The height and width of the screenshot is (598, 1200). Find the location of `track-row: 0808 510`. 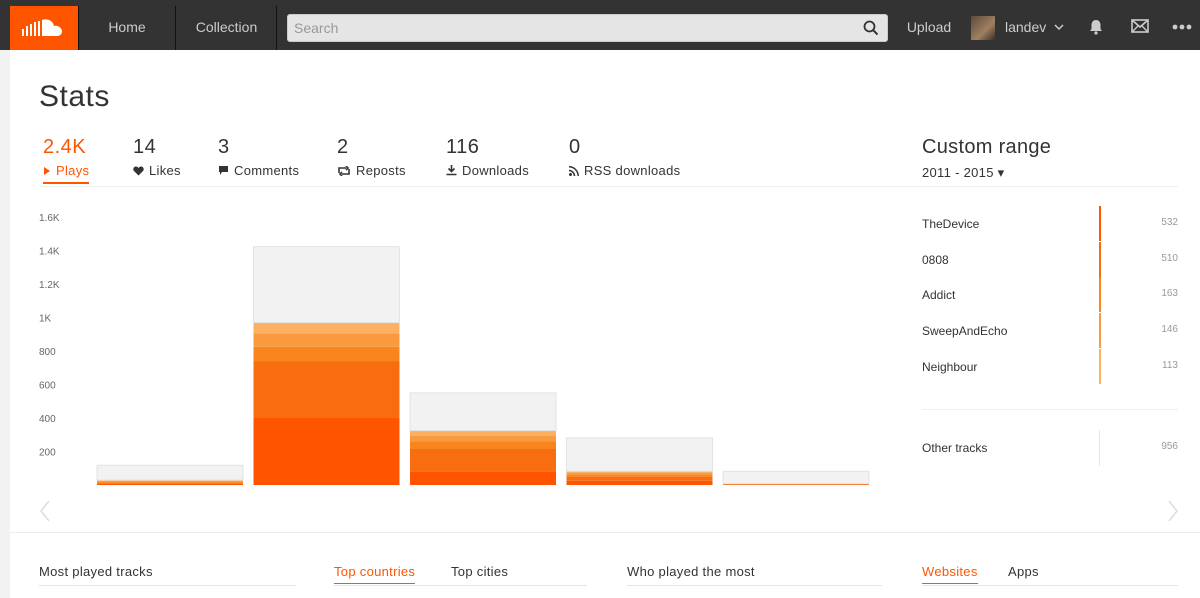

track-row: 0808 510 is located at coordinates (1050, 259).